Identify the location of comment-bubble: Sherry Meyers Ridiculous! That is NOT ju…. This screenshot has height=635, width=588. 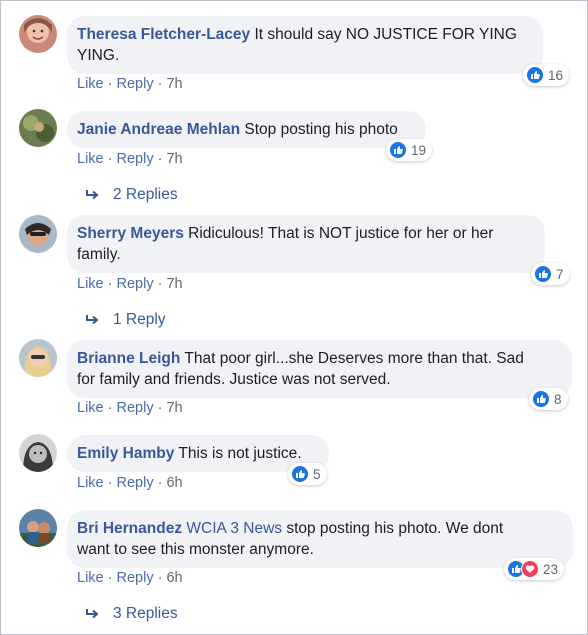
(306, 244).